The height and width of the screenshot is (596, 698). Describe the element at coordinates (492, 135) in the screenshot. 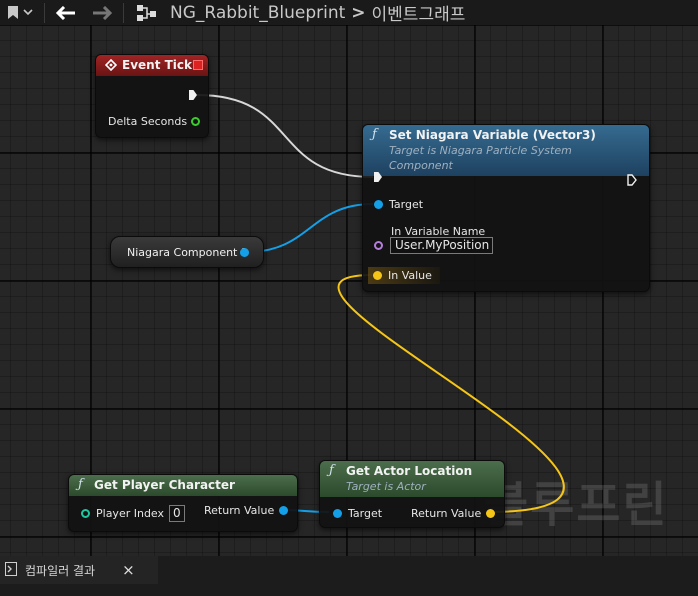

I see `set-niagara-title: Set Niagara Variable (Vector3)` at that location.